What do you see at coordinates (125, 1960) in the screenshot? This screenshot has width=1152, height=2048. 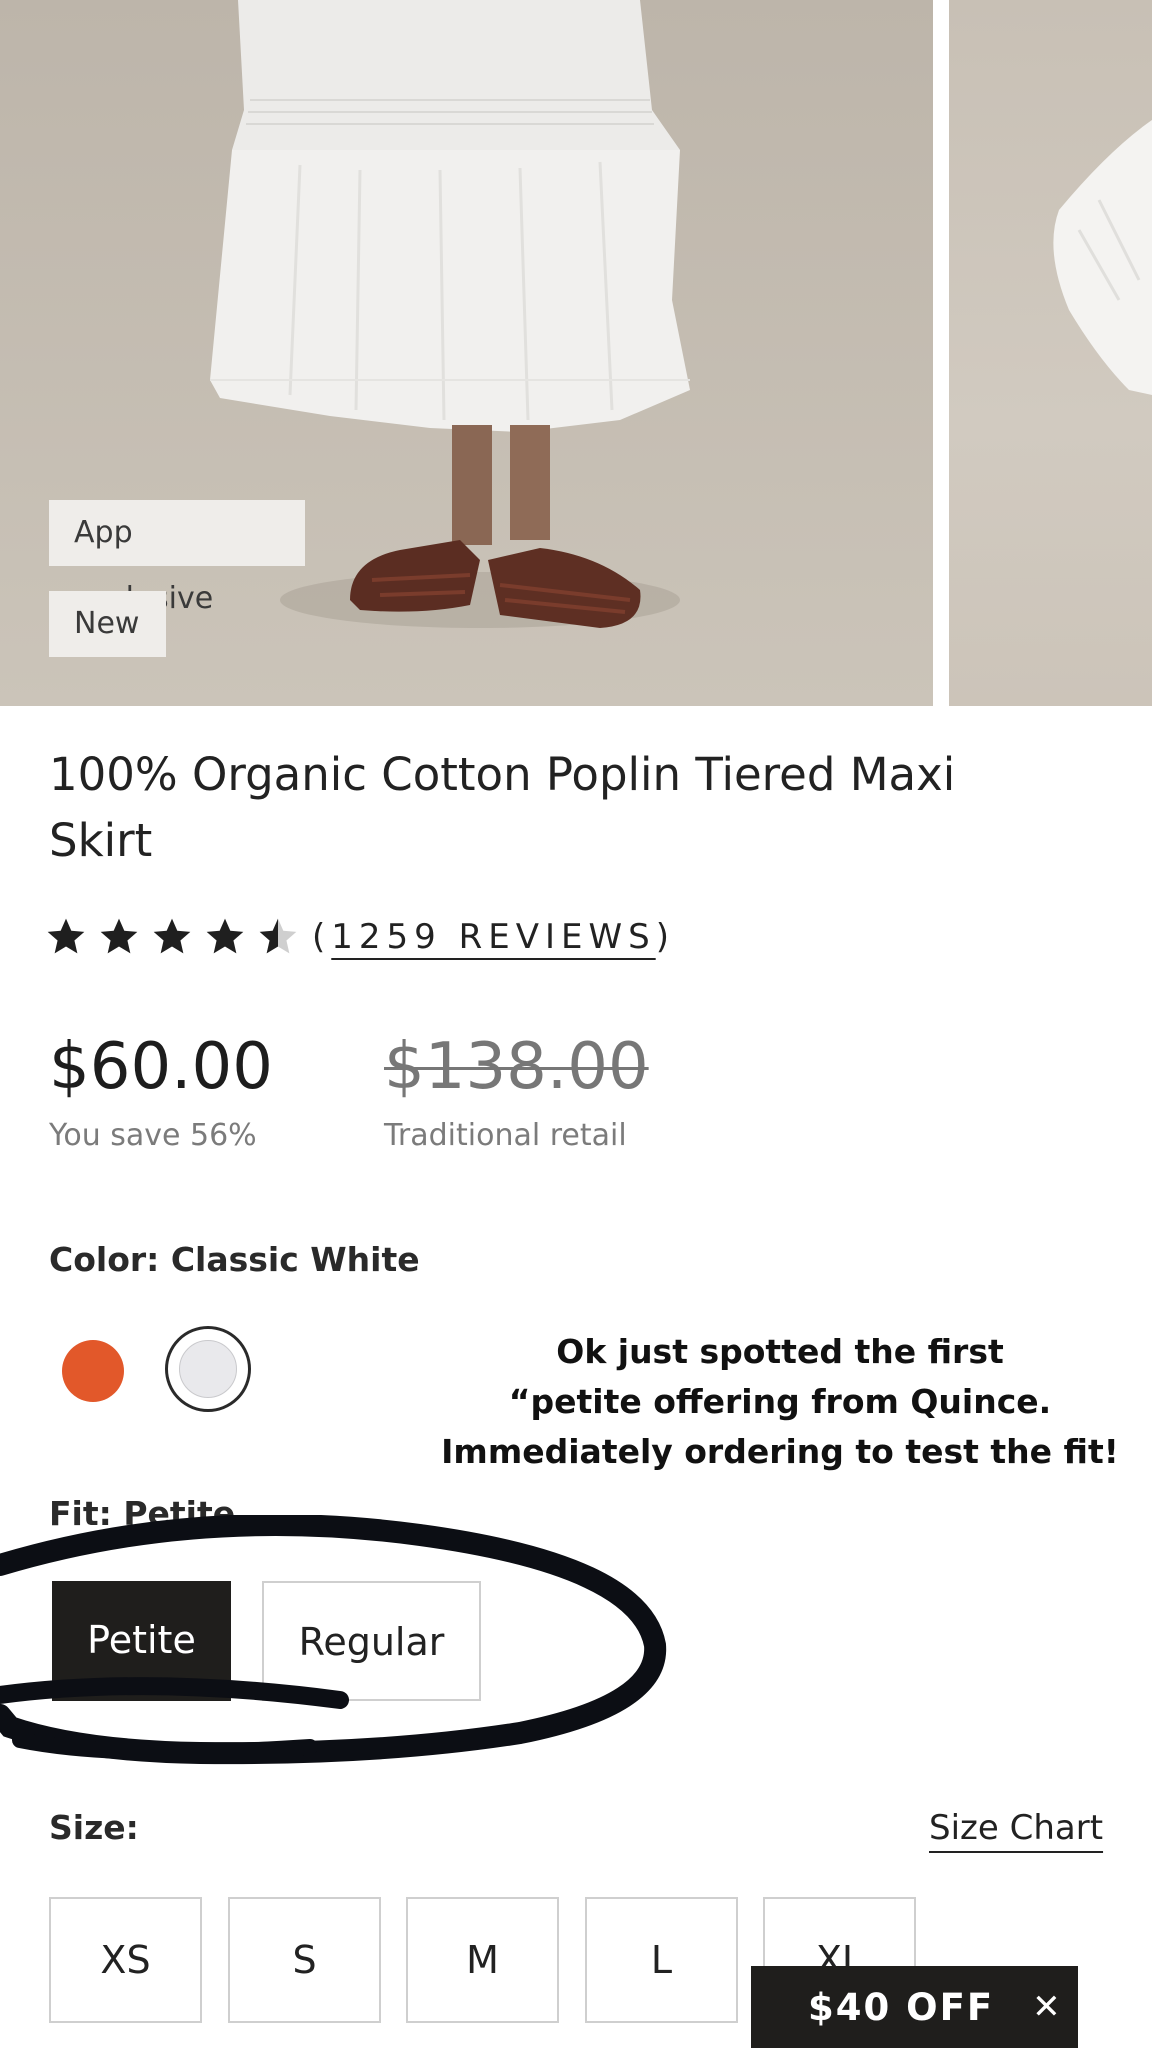 I see `size-option-xs: XS` at bounding box center [125, 1960].